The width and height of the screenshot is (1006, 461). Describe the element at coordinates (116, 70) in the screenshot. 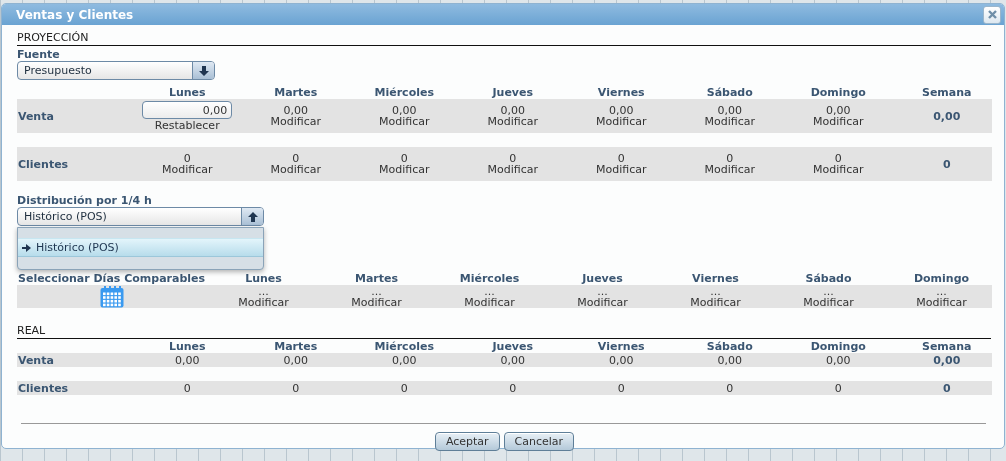

I see `select-field: Presupuesto` at that location.